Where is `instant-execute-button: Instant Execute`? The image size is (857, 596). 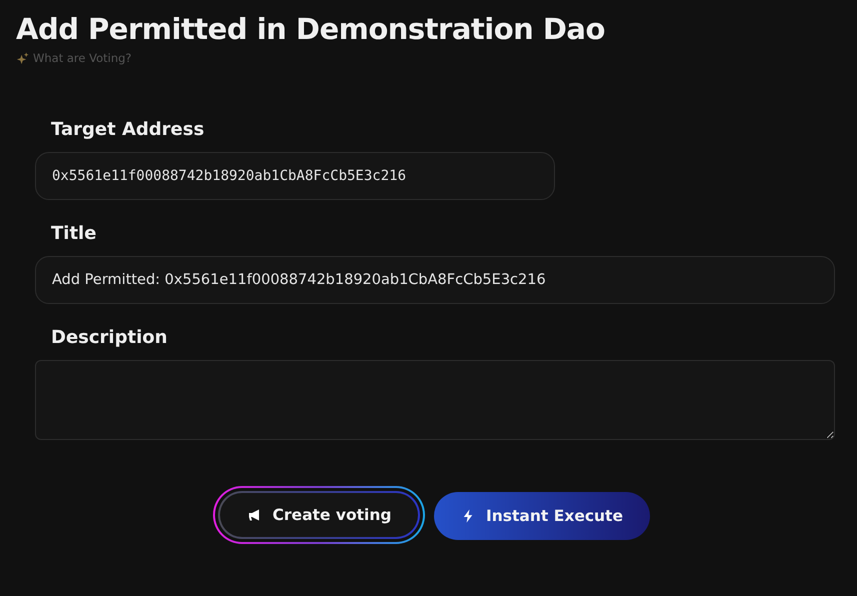 instant-execute-button: Instant Execute is located at coordinates (542, 516).